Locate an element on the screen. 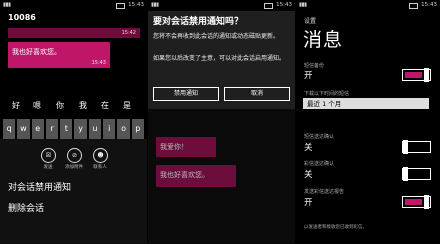  key-w: w is located at coordinates (23, 129).